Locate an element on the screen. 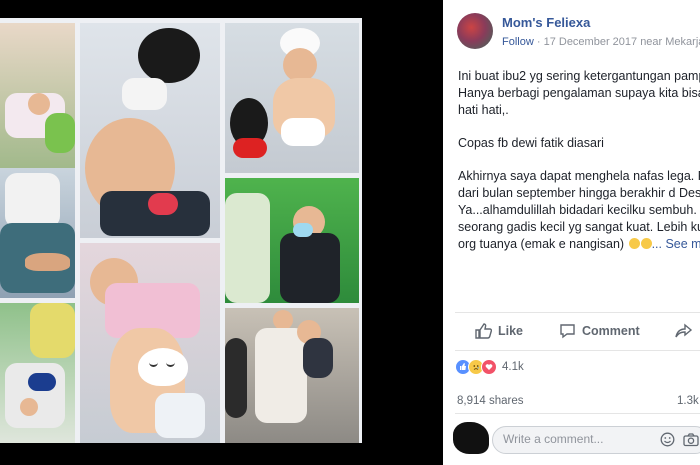 This screenshot has width=700, height=465. action-bar: Like Comment is located at coordinates (571, 332).